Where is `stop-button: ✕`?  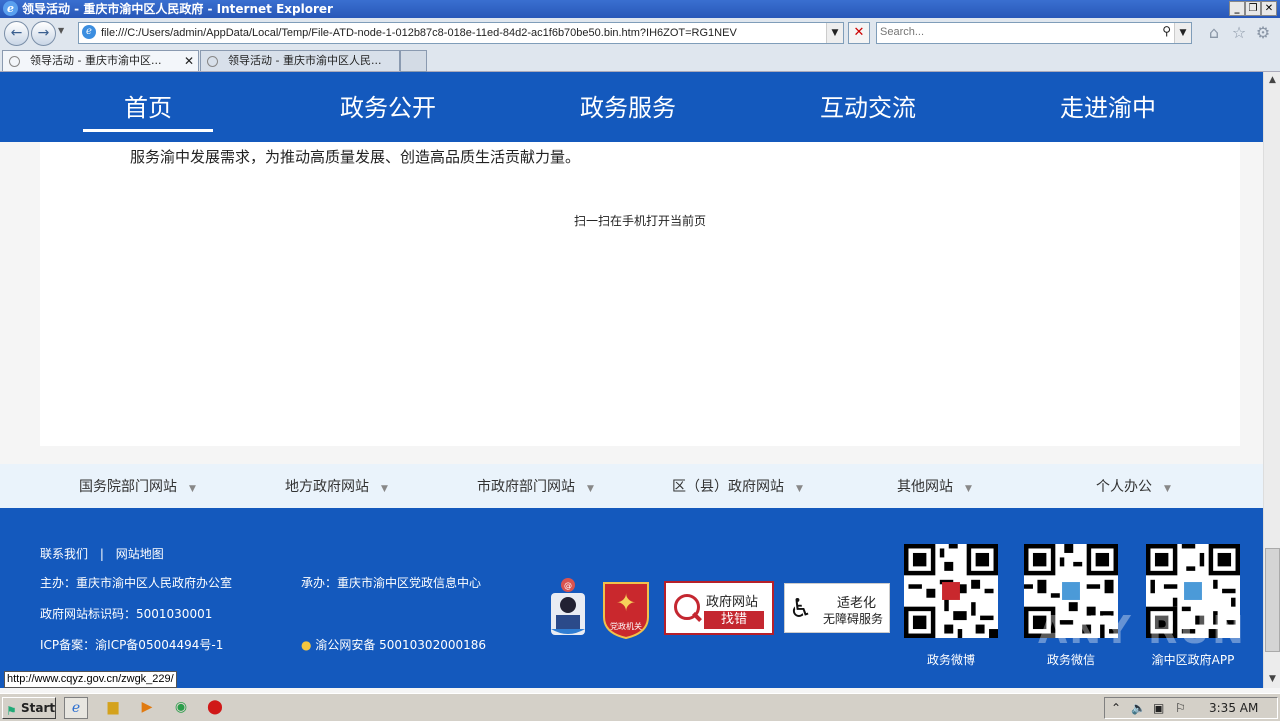
stop-button: ✕ is located at coordinates (859, 33).